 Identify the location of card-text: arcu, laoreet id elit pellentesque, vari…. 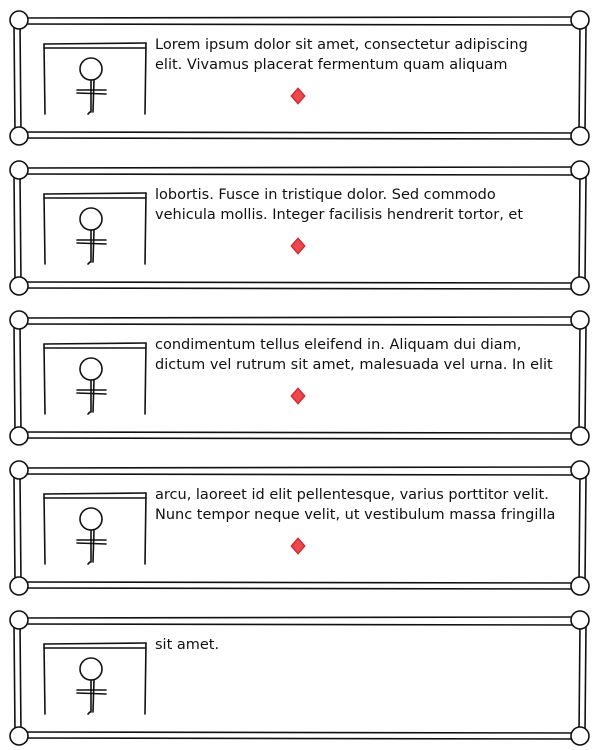
(355, 505).